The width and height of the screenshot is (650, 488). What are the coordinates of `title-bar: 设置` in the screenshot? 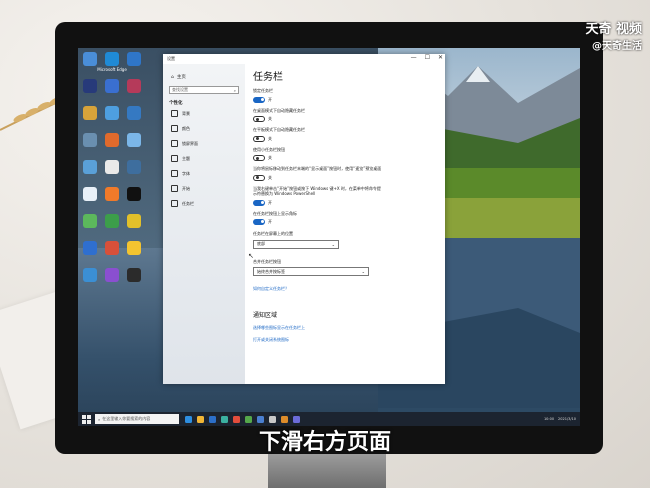 It's located at (304, 59).